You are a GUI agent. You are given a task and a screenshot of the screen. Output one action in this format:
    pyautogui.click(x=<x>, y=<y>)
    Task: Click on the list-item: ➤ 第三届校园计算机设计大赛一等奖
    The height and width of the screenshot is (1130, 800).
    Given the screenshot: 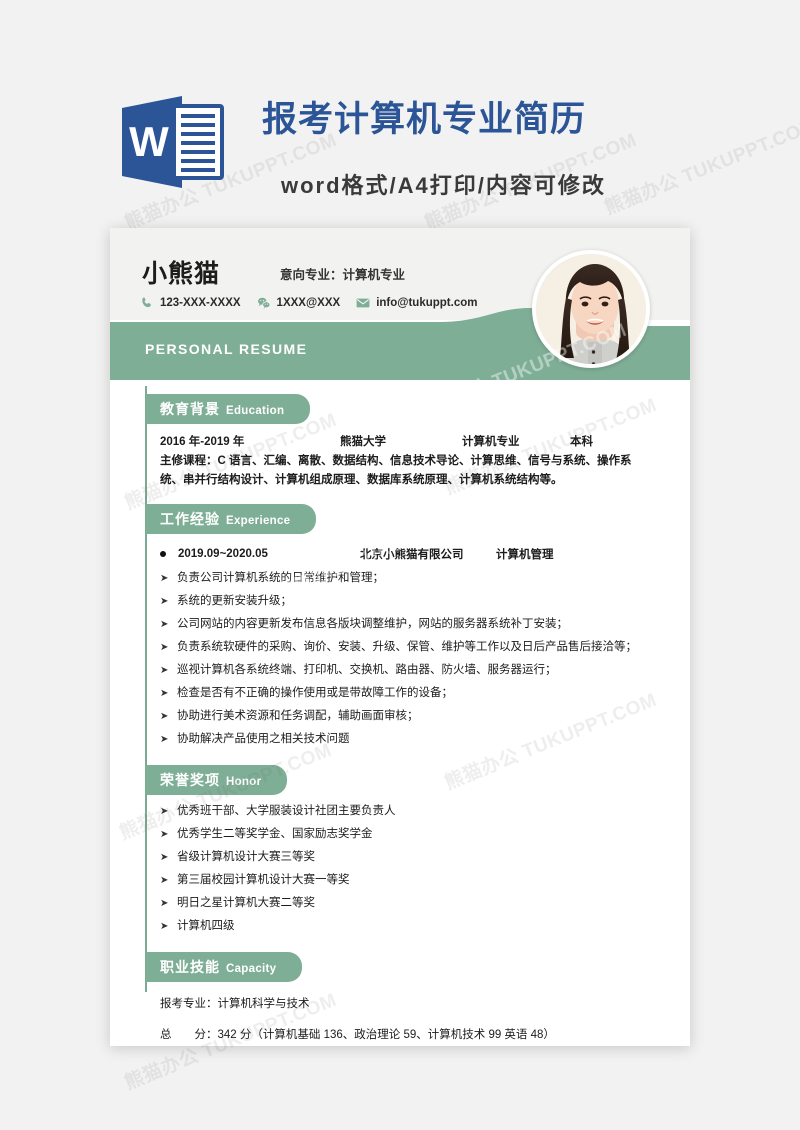 What is the action you would take?
    pyautogui.click(x=407, y=880)
    